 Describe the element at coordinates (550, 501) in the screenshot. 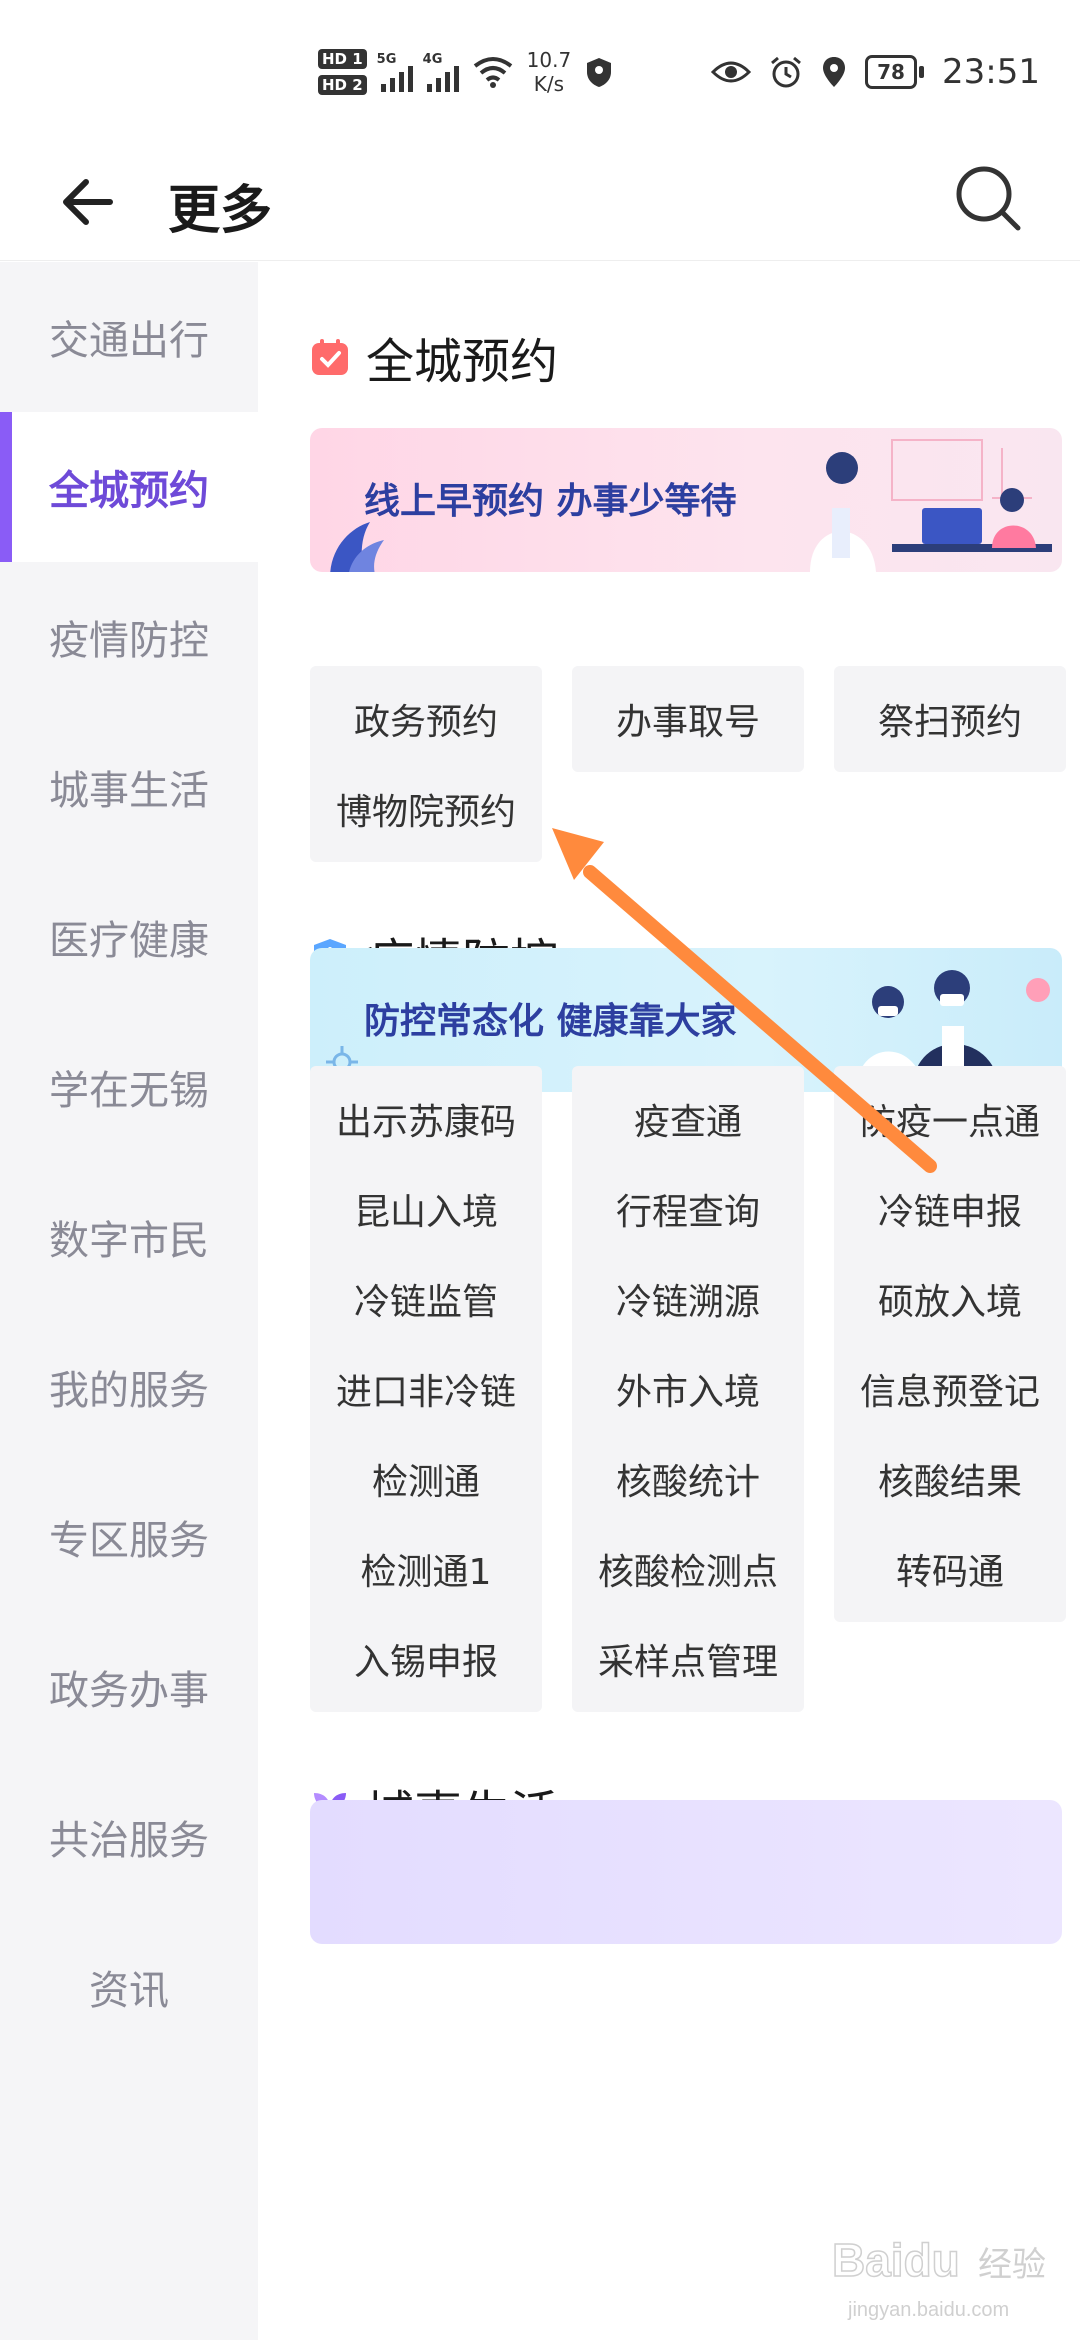

I see `banner-text: 线上早预约 办事少等待` at that location.